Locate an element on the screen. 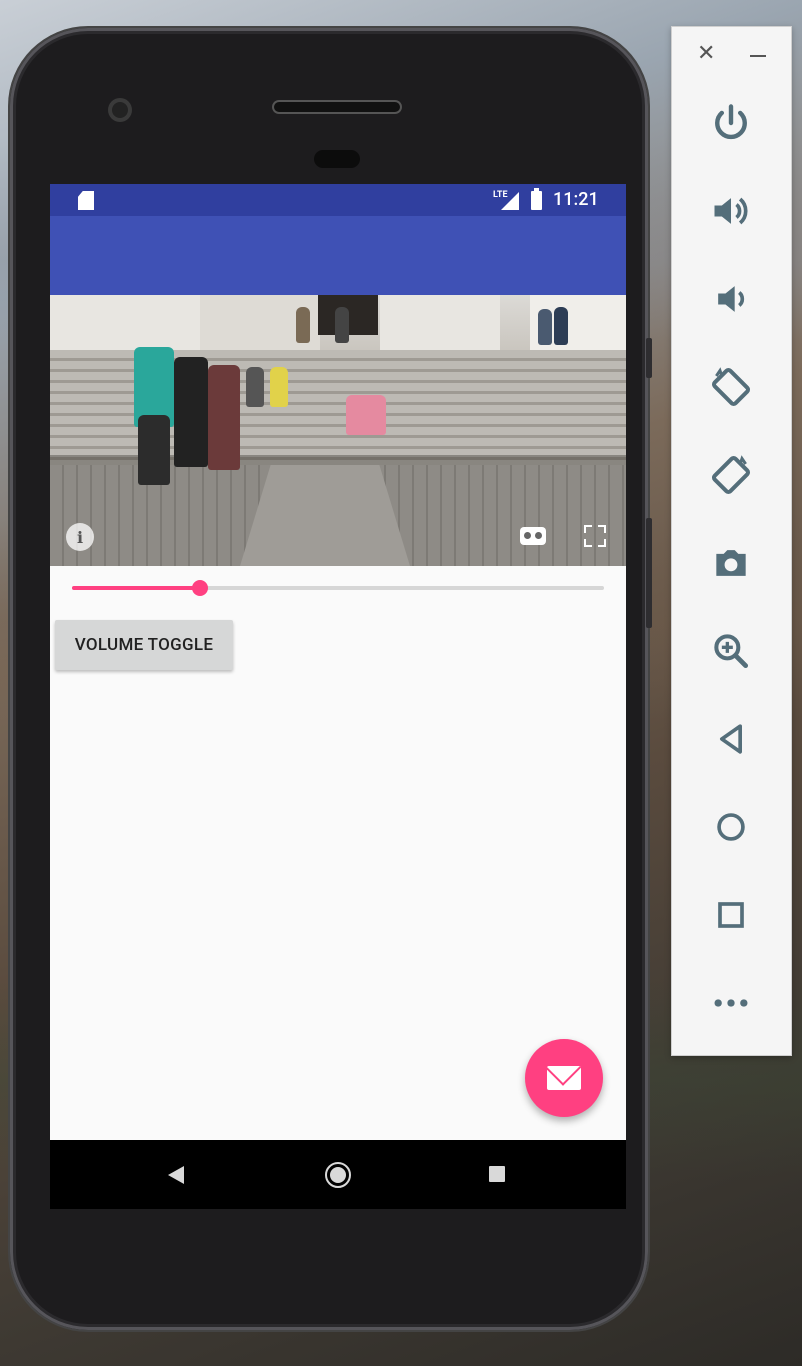 This screenshot has height=1366, width=802. power-side-button is located at coordinates (649, 358).